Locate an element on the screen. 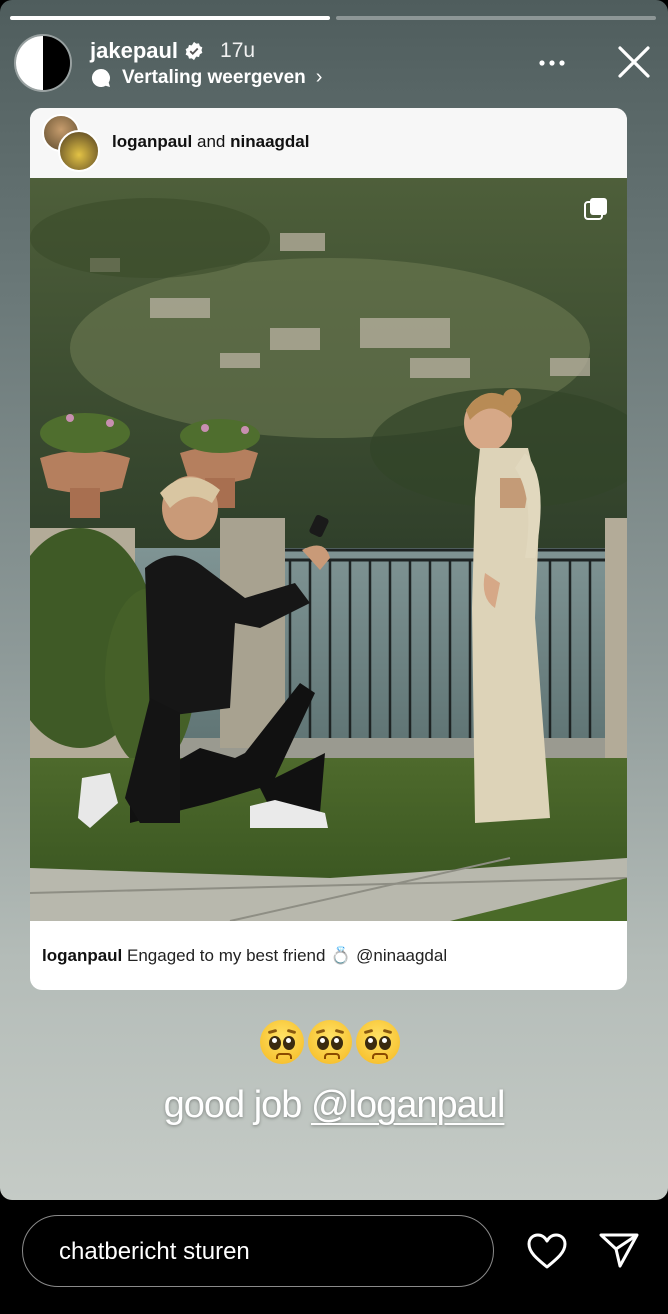  username-row: jakepaul 17u is located at coordinates (172, 51).